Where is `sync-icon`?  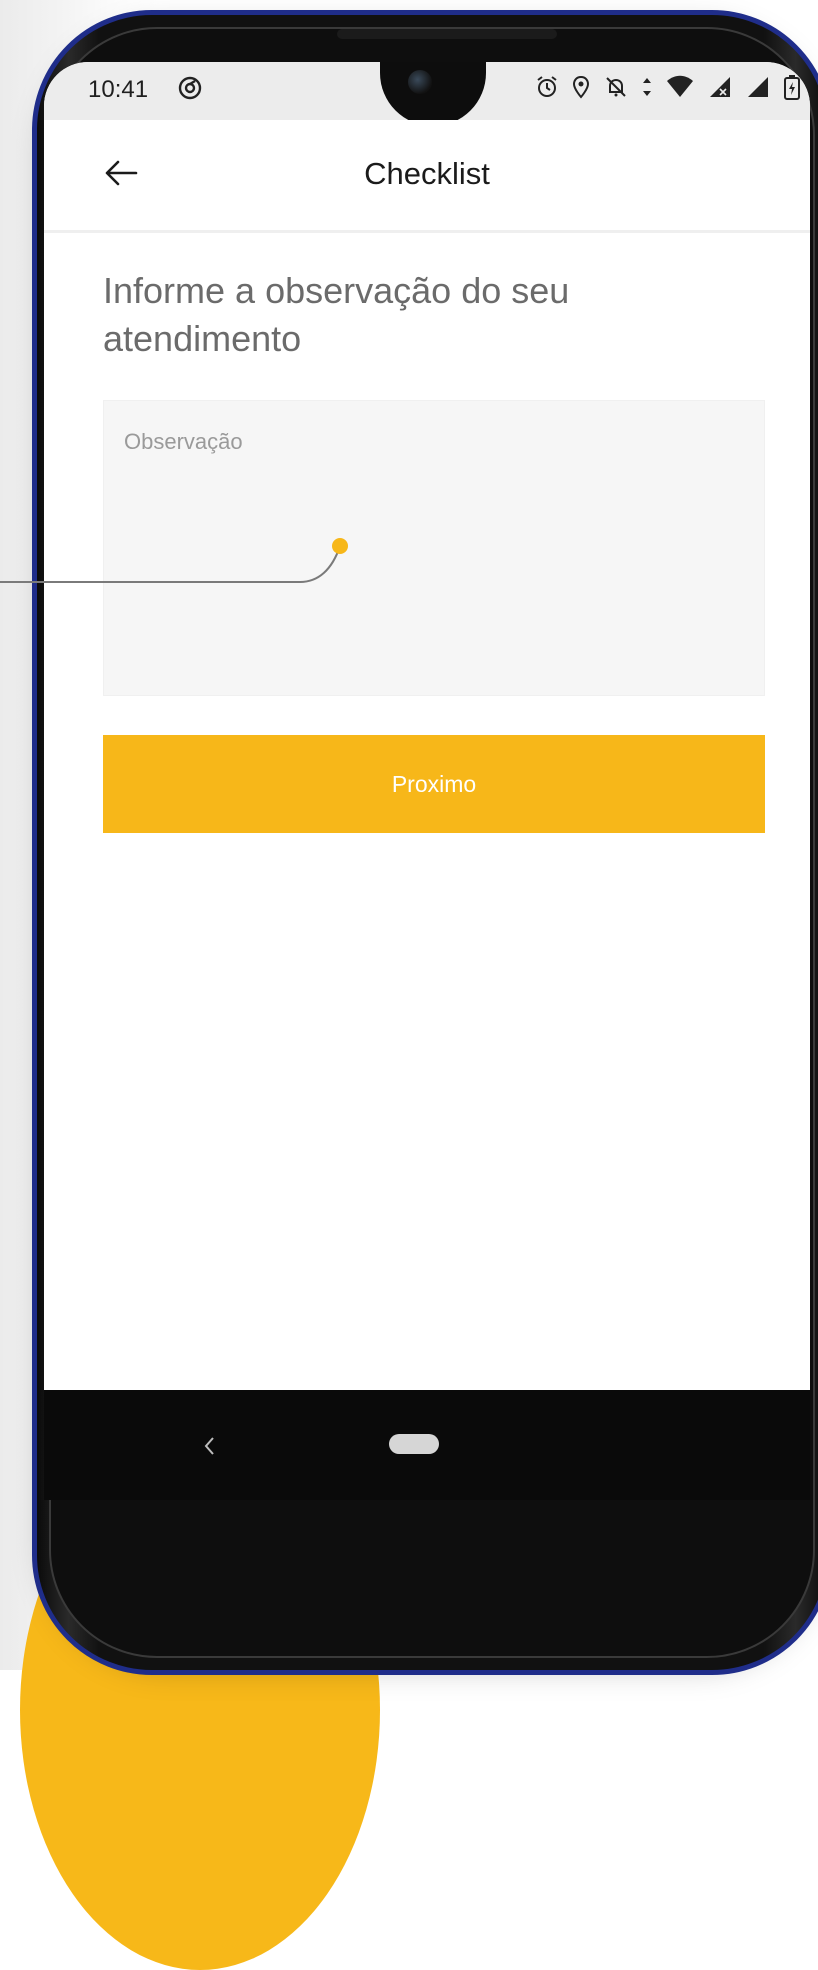
sync-icon is located at coordinates (190, 88).